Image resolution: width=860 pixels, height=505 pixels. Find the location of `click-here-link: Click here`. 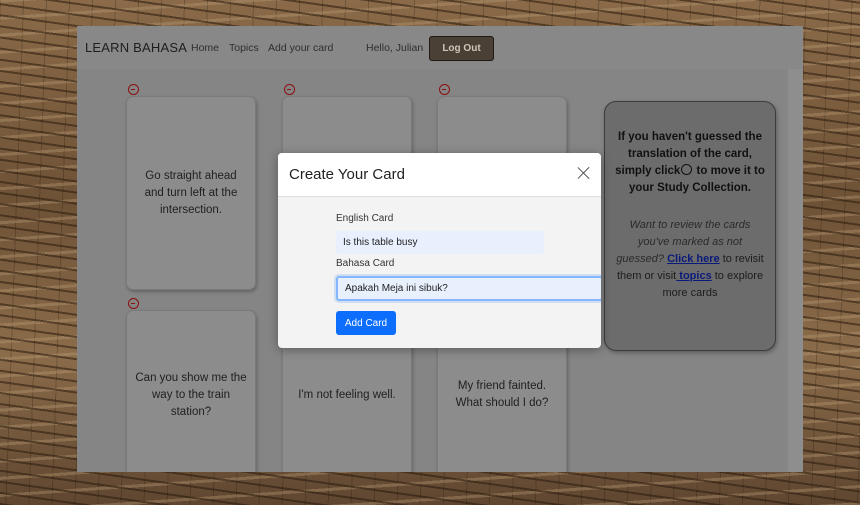

click-here-link: Click here is located at coordinates (693, 259).